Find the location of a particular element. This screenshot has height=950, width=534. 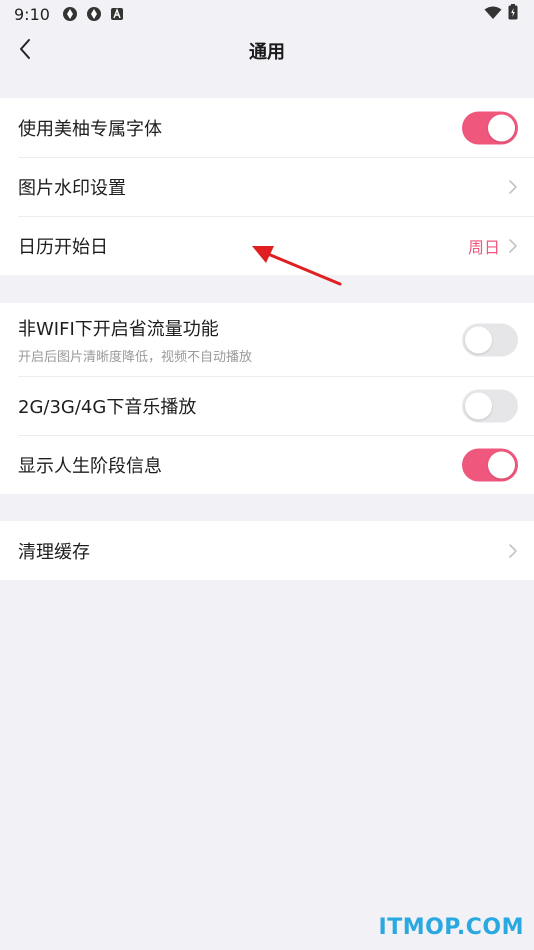

calendar-start-value: 周日 is located at coordinates (483, 247).